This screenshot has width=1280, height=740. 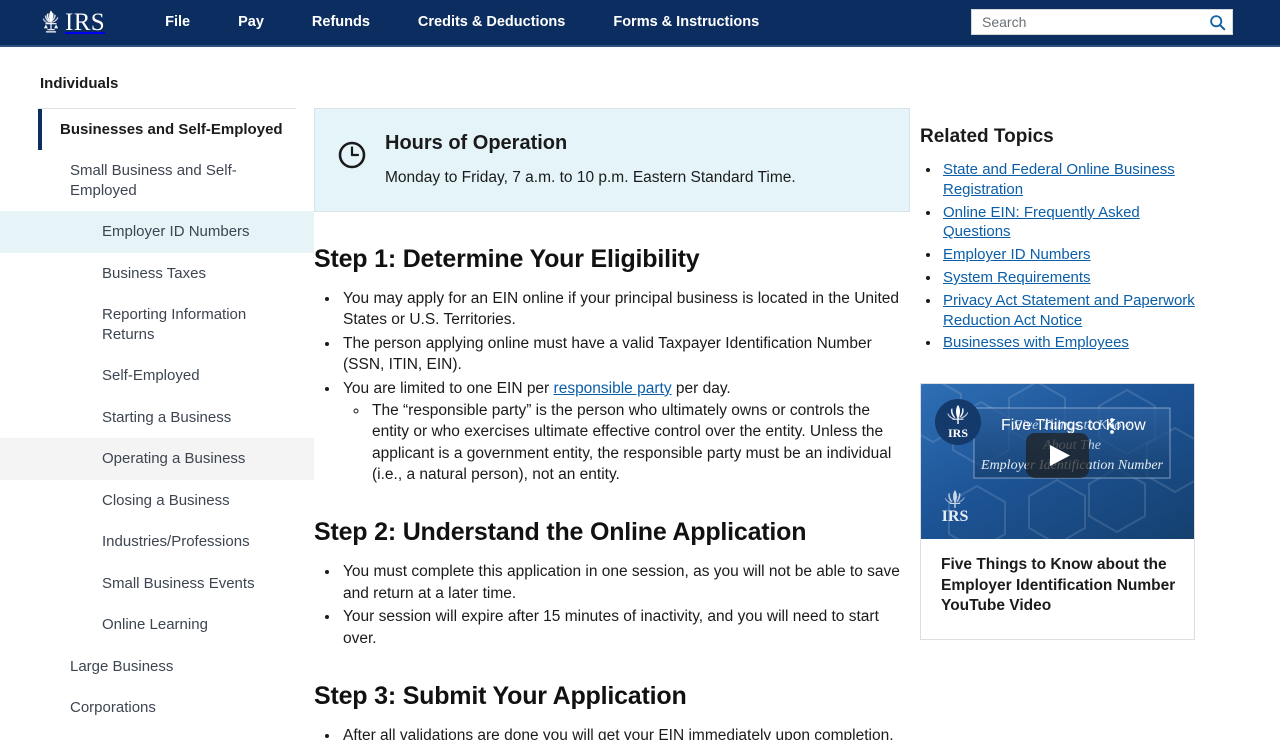 What do you see at coordinates (686, 23) in the screenshot?
I see `nav-item-forms-instructions: Forms & Instructions` at bounding box center [686, 23].